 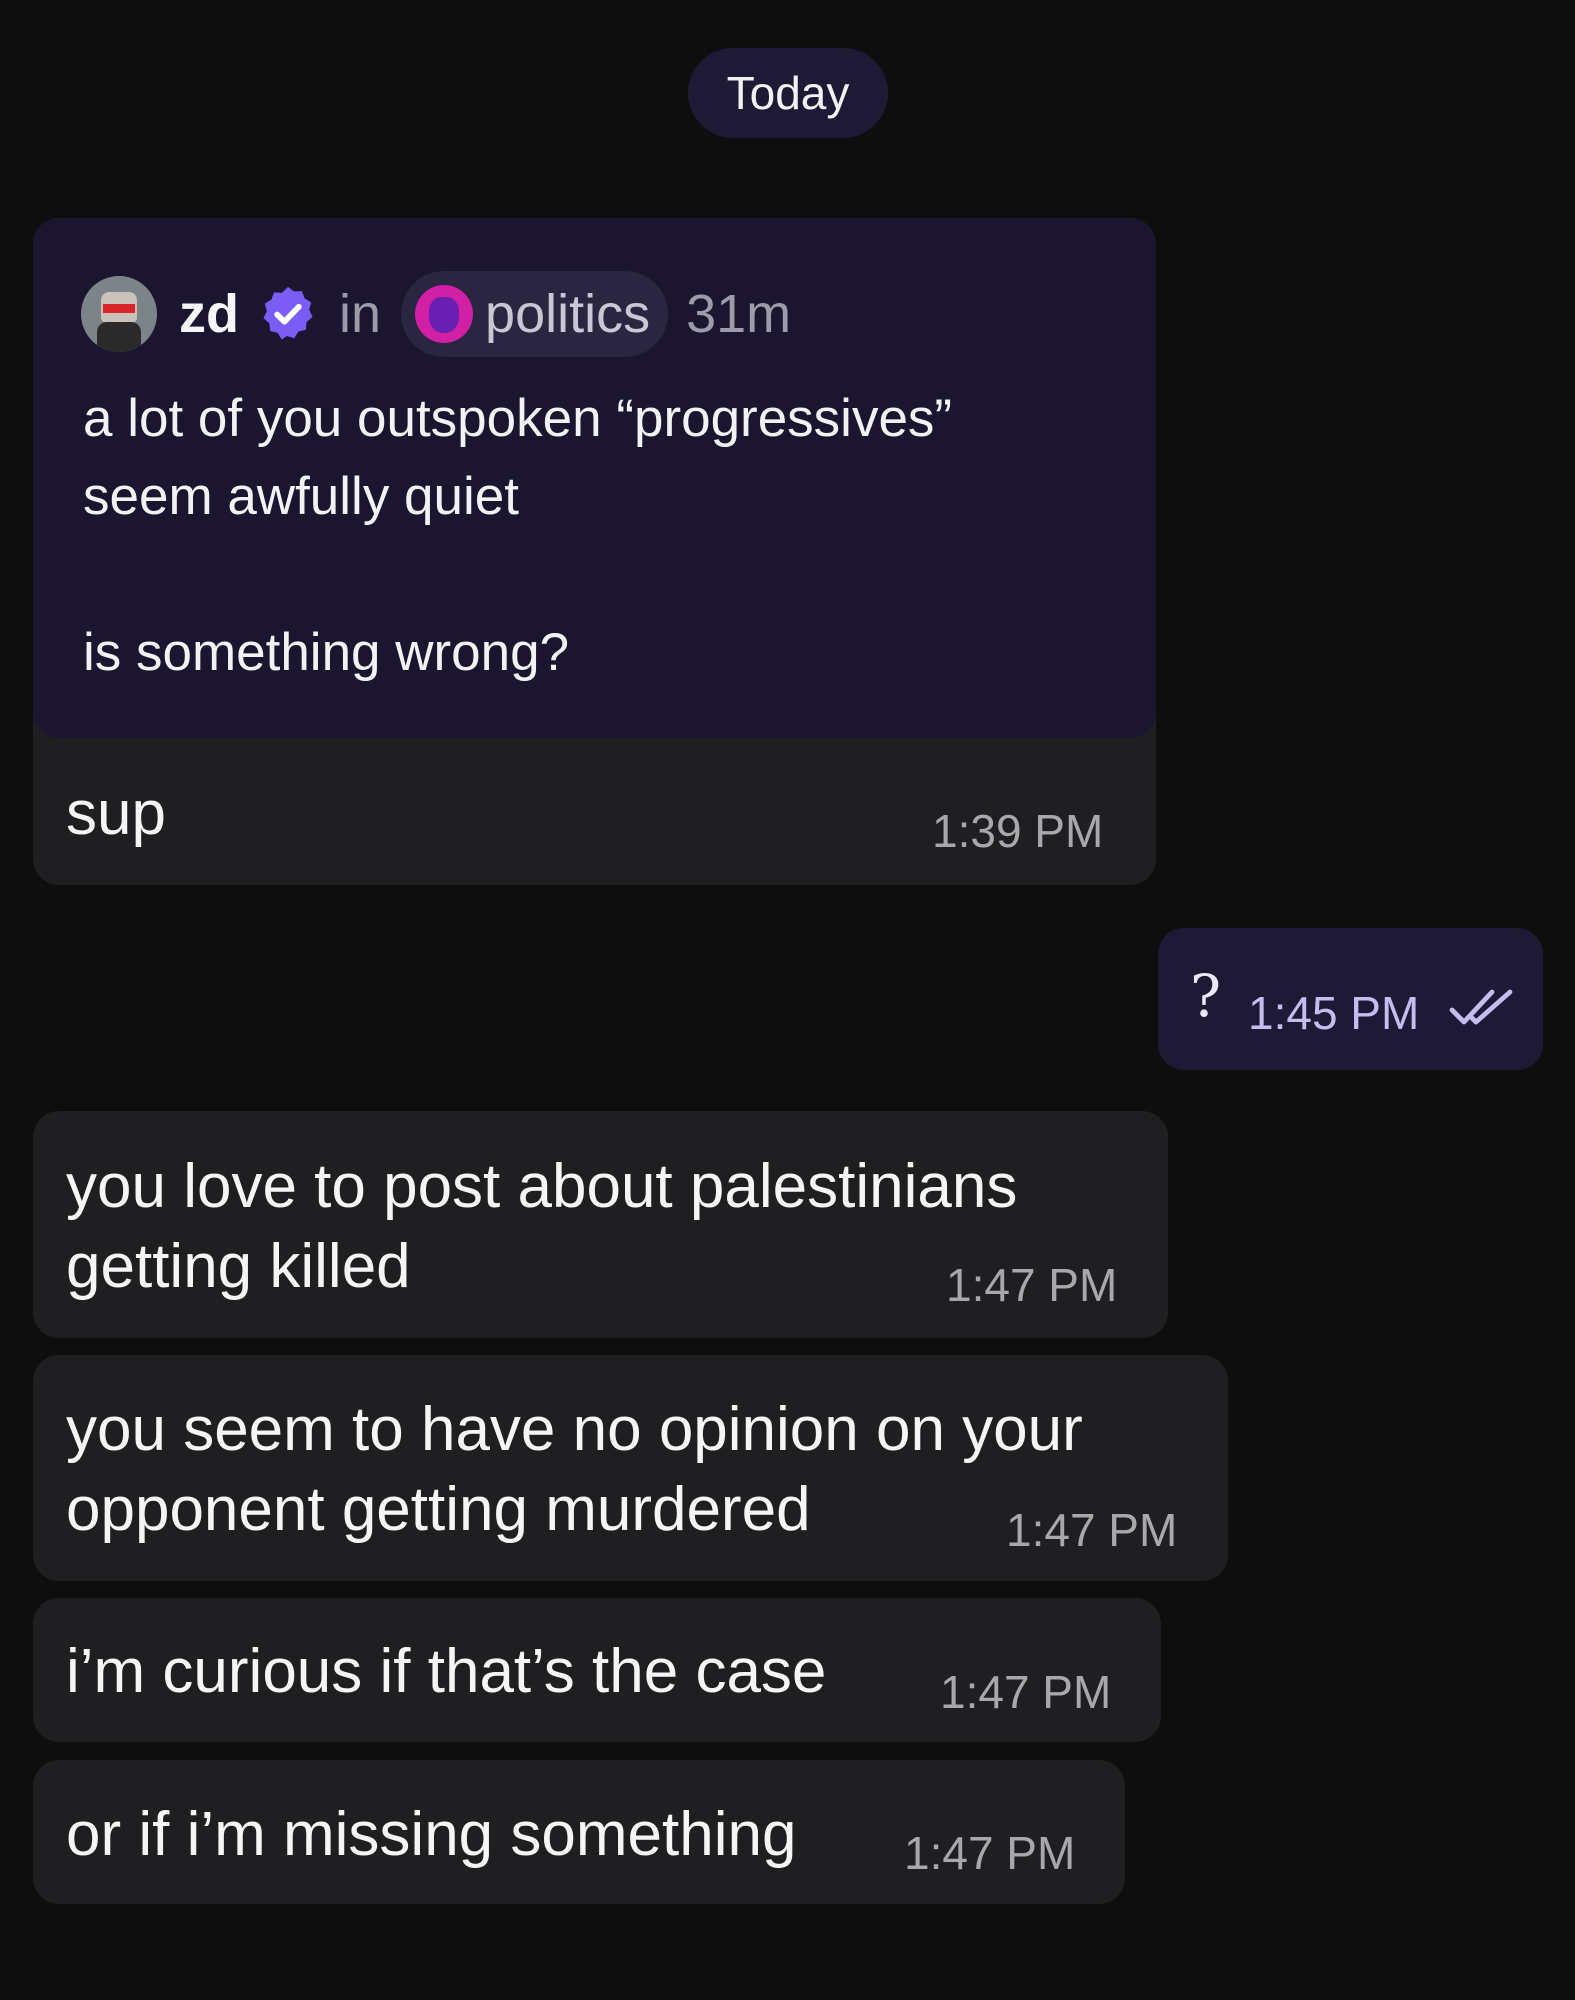 What do you see at coordinates (1481, 1007) in the screenshot?
I see `read-double-check-icon` at bounding box center [1481, 1007].